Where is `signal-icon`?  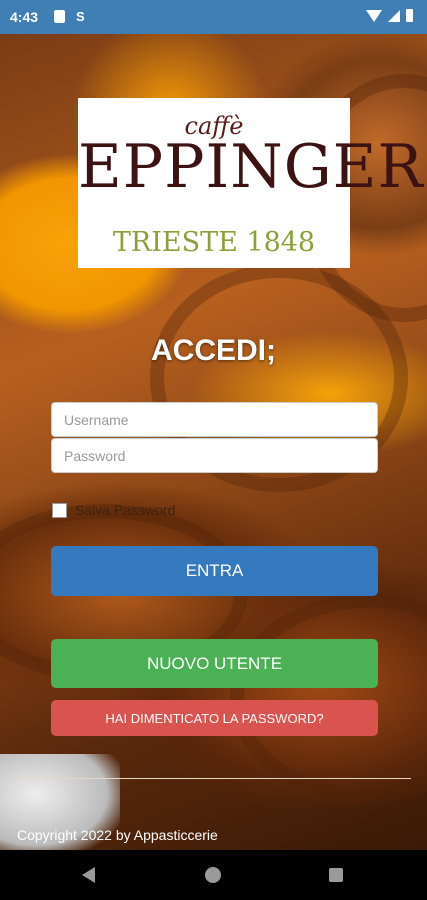
signal-icon is located at coordinates (394, 15).